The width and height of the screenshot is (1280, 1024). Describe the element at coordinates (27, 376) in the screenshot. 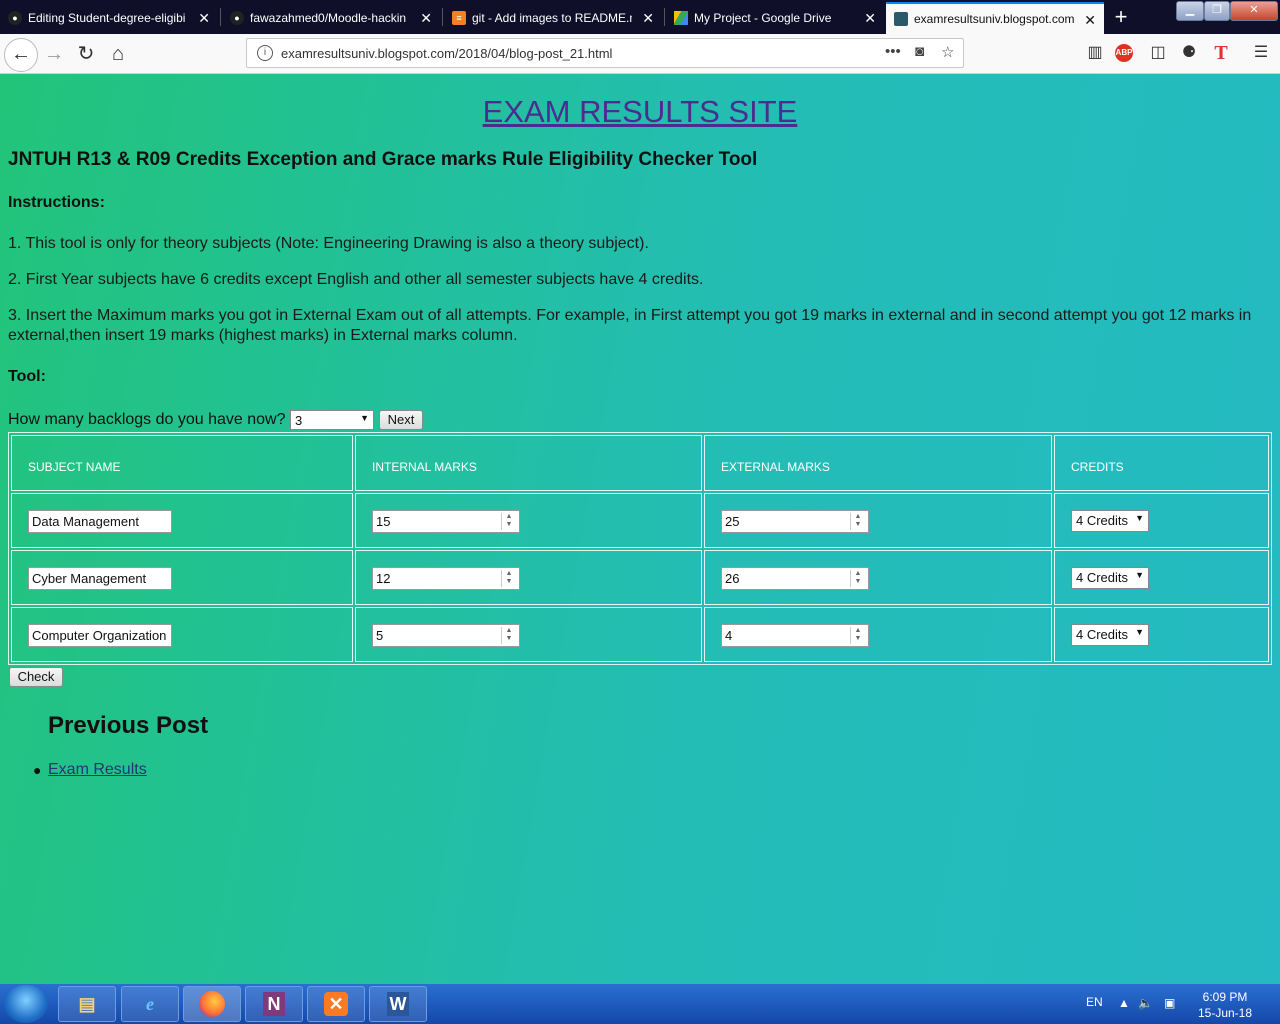

I see `tool-heading: Tool:` at that location.